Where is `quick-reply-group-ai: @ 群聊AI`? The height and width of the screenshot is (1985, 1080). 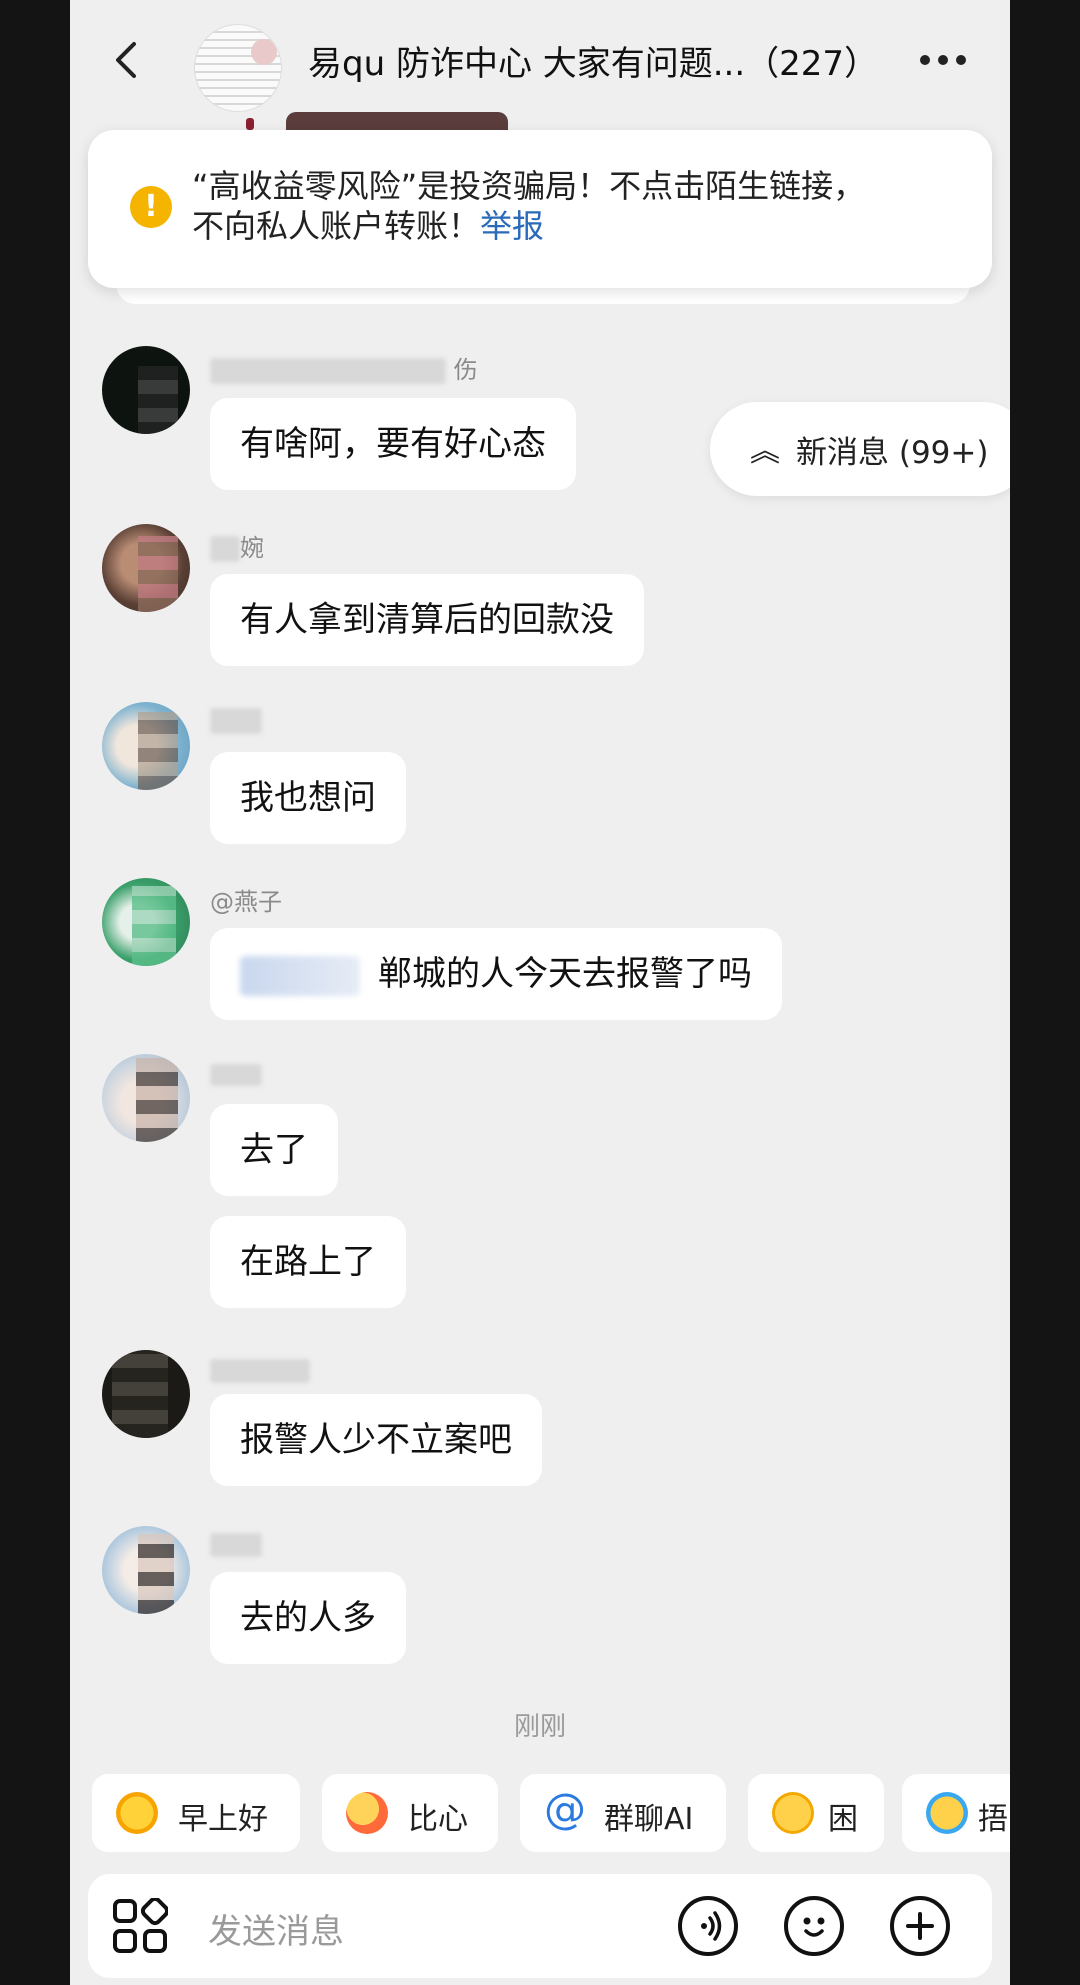 quick-reply-group-ai: @ 群聊AI is located at coordinates (623, 1813).